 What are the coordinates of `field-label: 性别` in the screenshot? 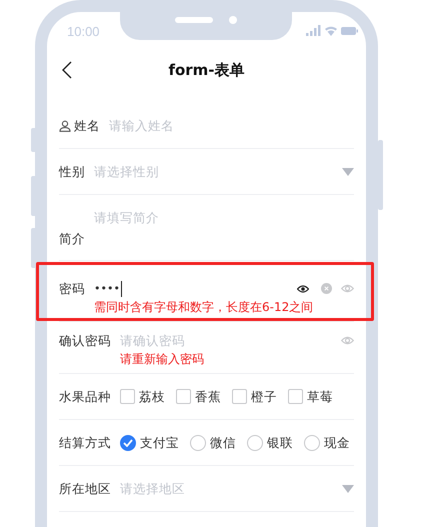 It's located at (72, 172).